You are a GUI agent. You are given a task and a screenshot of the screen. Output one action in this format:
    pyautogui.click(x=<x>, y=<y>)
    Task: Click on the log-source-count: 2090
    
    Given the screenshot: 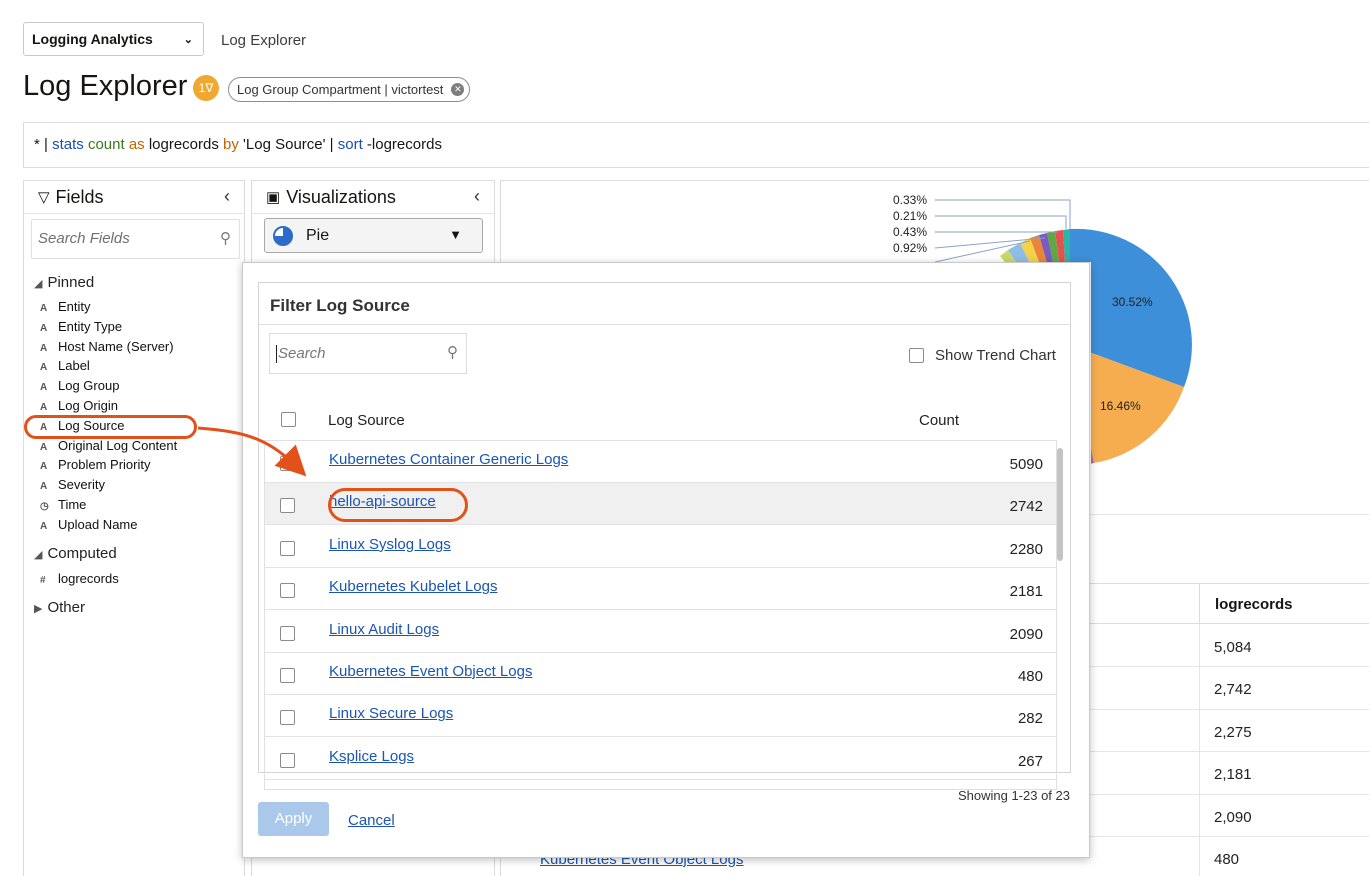 What is the action you would take?
    pyautogui.click(x=1026, y=634)
    